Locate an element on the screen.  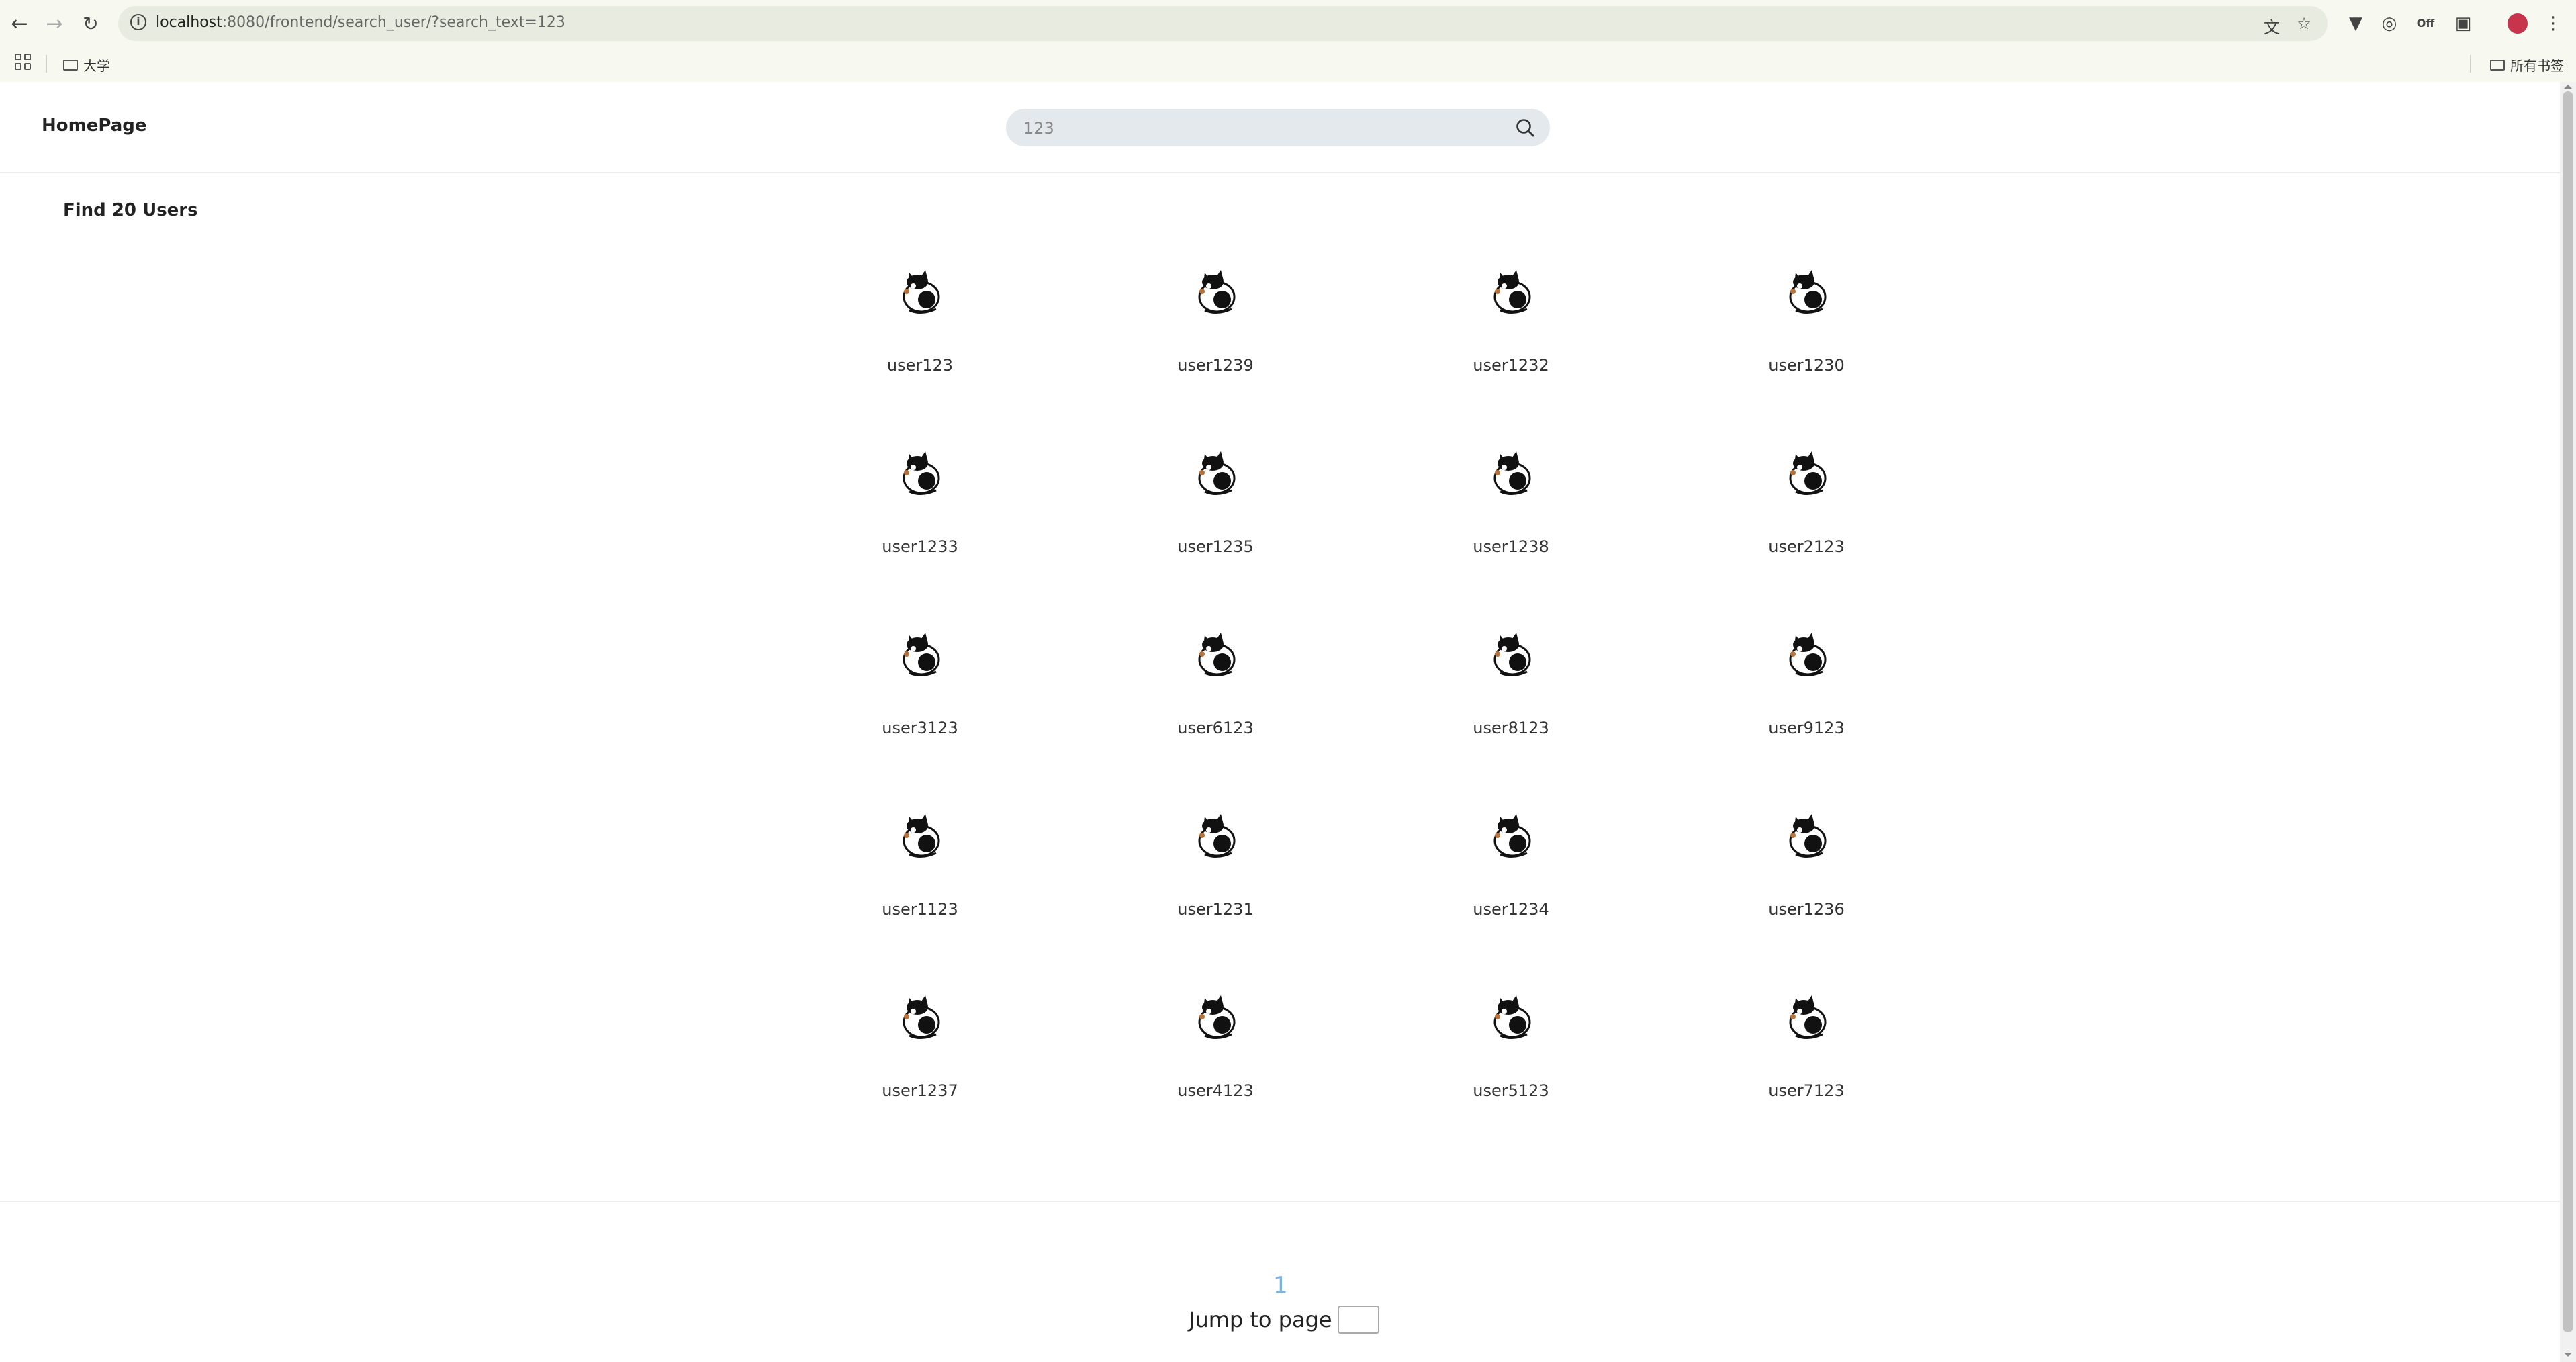
user-name: user1239 is located at coordinates (1215, 365).